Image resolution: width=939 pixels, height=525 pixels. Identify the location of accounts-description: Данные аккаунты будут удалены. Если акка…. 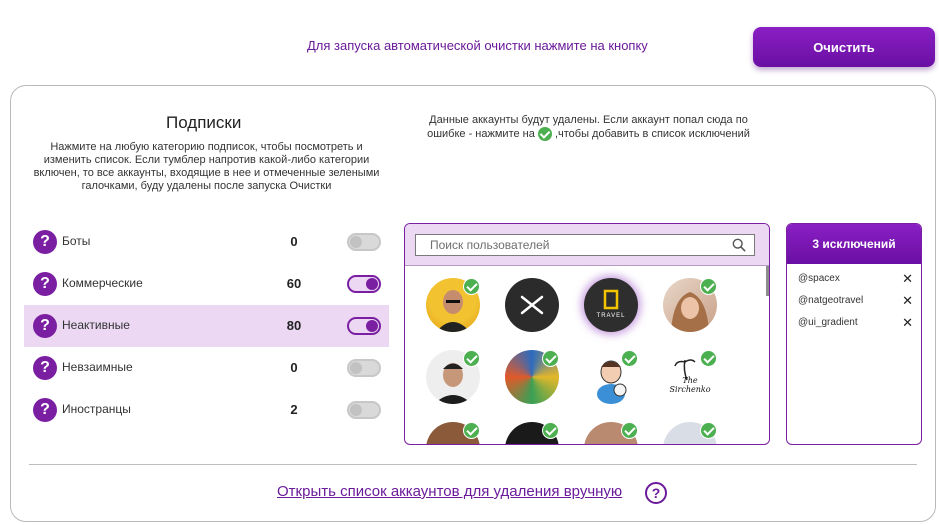
(588, 127).